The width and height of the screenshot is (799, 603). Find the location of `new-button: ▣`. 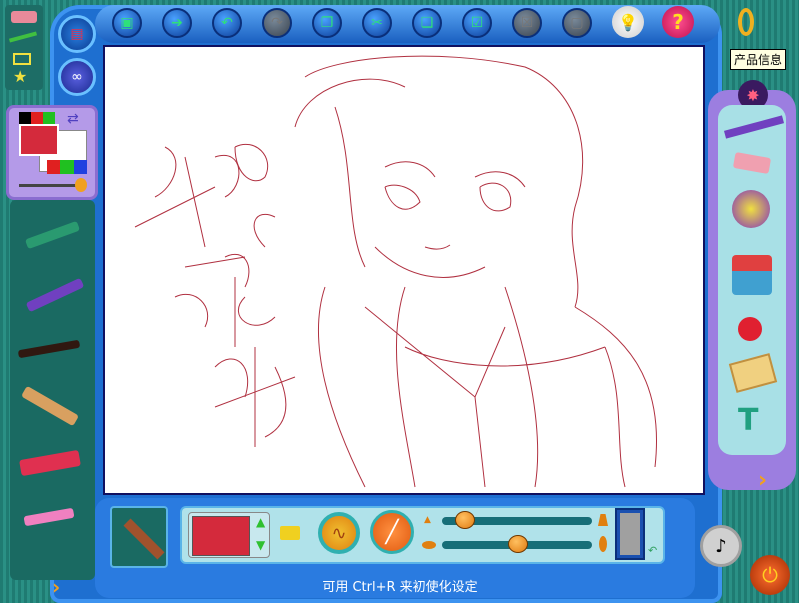

new-button: ▣ is located at coordinates (127, 23).